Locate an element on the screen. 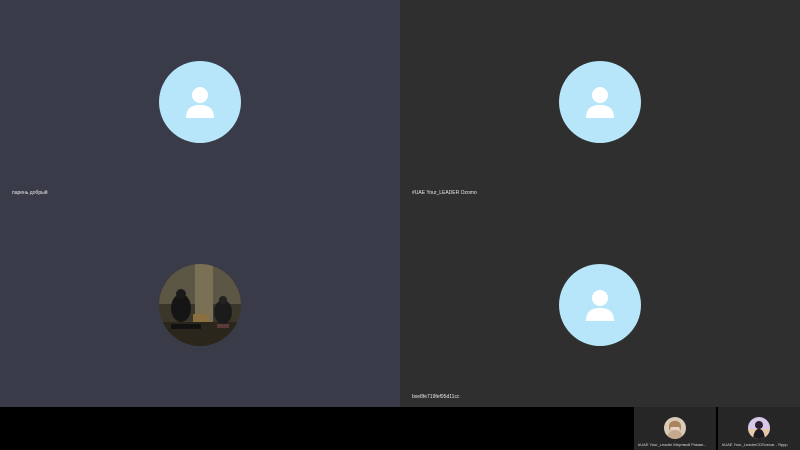  thumbnail-tile: #UAE Your_LeaderCDSvecar - Яррр is located at coordinates (759, 428).